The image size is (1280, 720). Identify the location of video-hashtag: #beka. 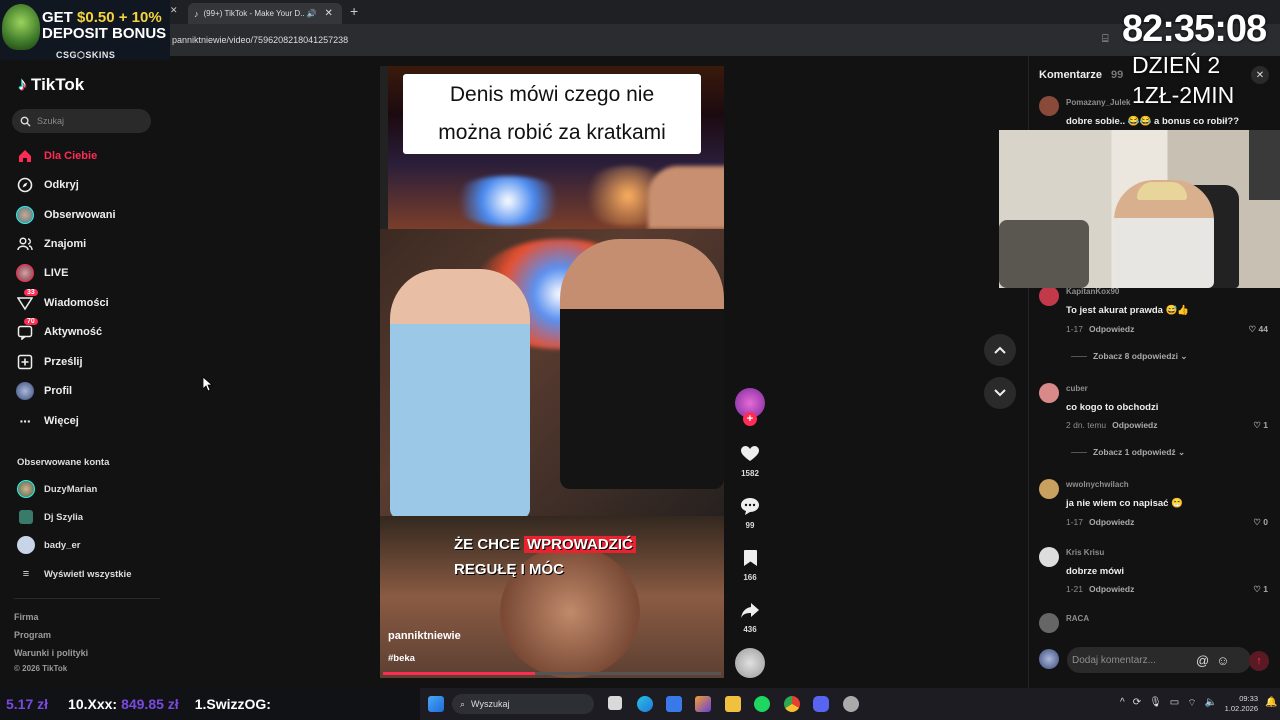
(401, 658).